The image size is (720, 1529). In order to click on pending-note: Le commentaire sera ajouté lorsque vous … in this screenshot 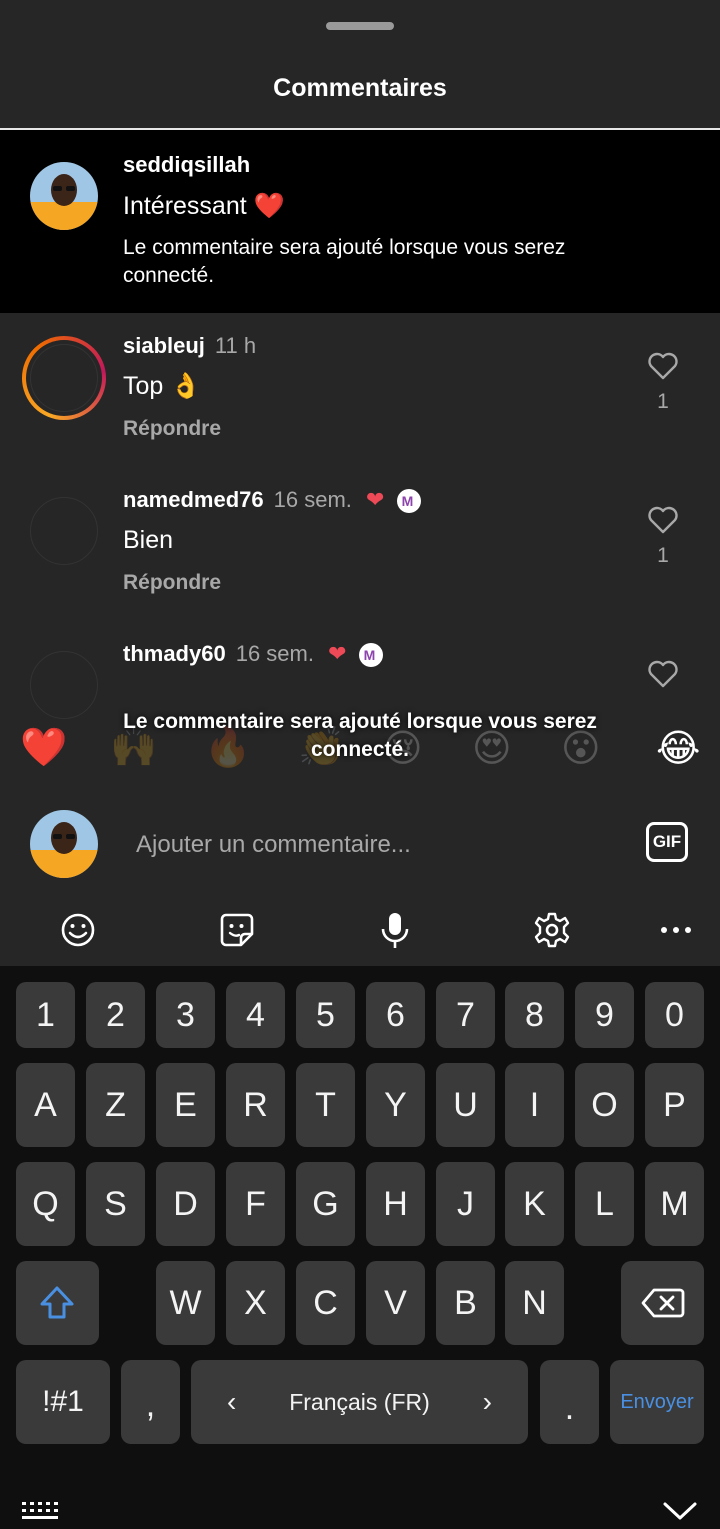, I will do `click(344, 261)`.